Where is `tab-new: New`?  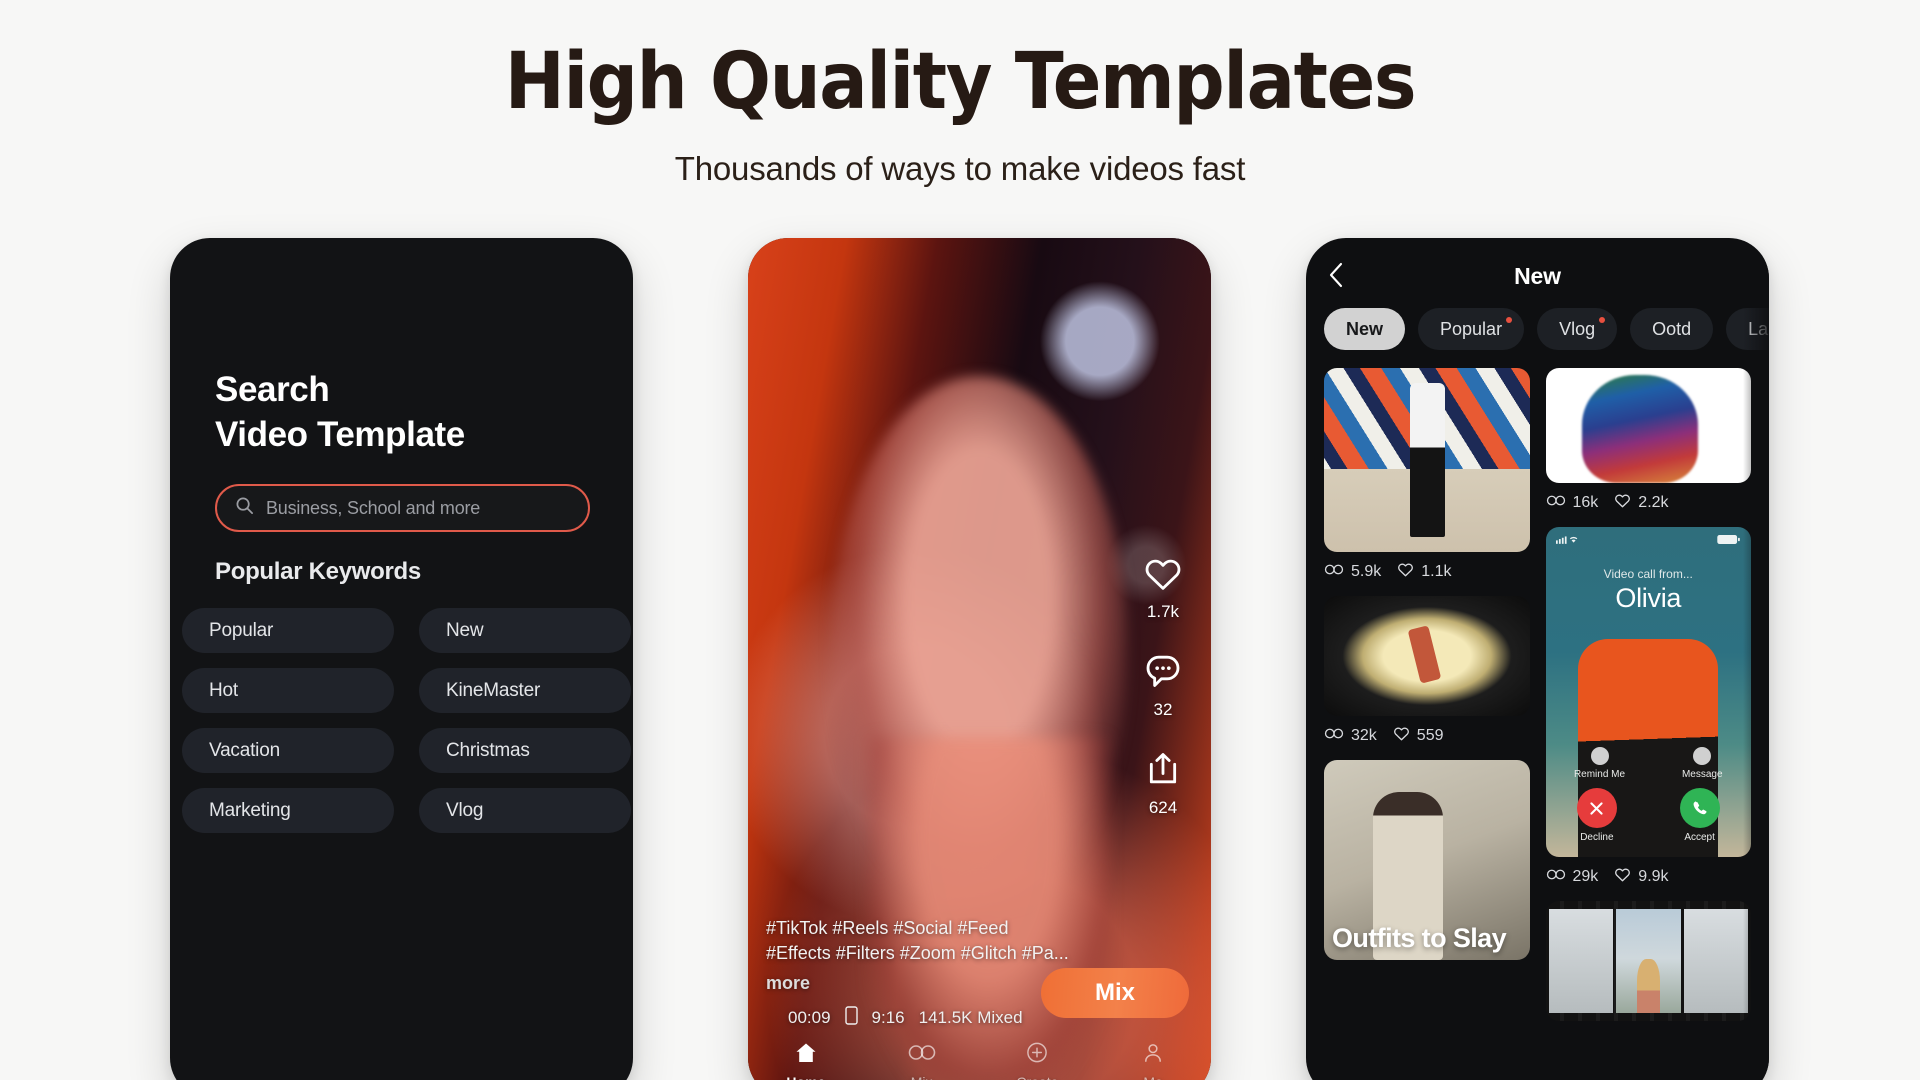
tab-new: New is located at coordinates (1365, 329).